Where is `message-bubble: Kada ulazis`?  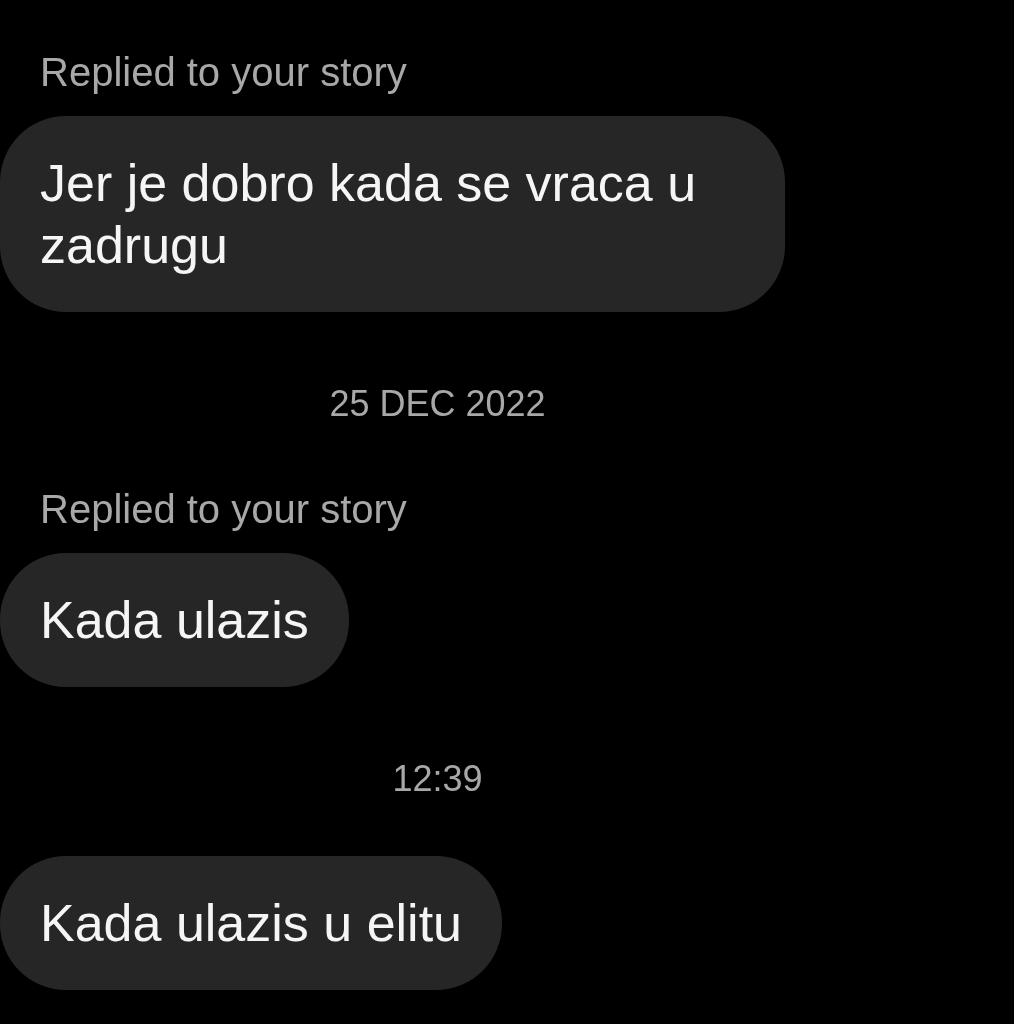
message-bubble: Kada ulazis is located at coordinates (174, 620).